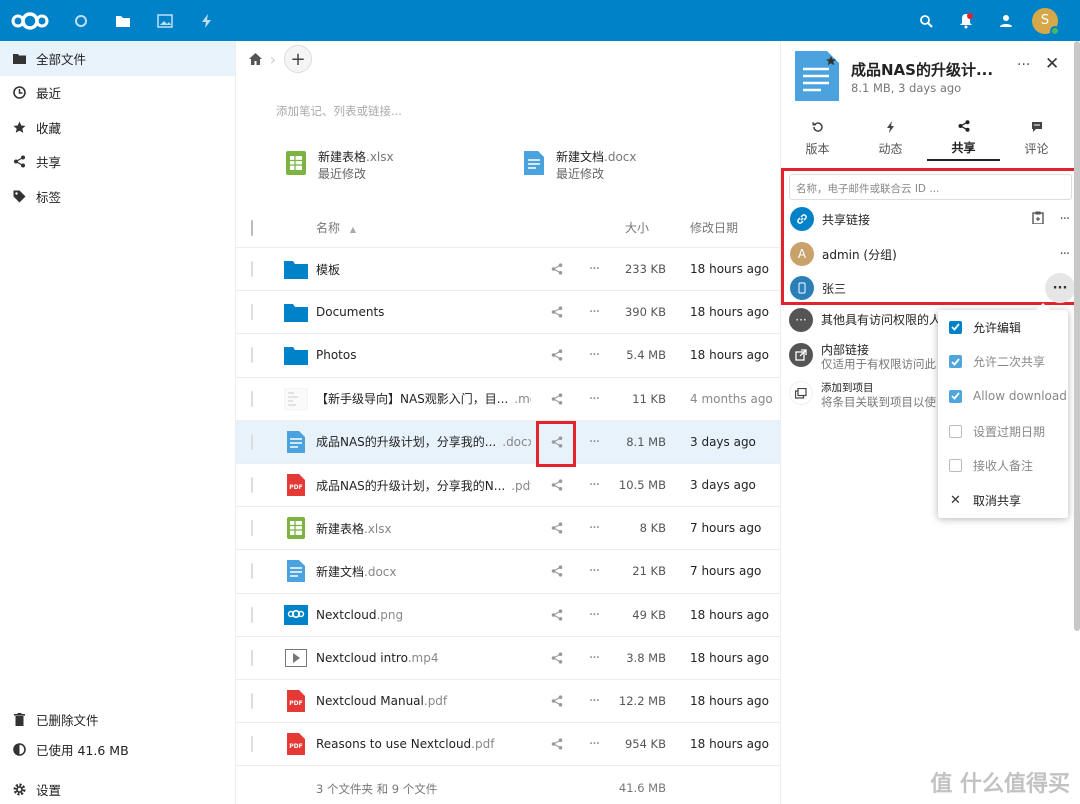  Describe the element at coordinates (423, 485) in the screenshot. I see `file-name: 成品NAS的升级计划，分享我的N....pdf` at that location.